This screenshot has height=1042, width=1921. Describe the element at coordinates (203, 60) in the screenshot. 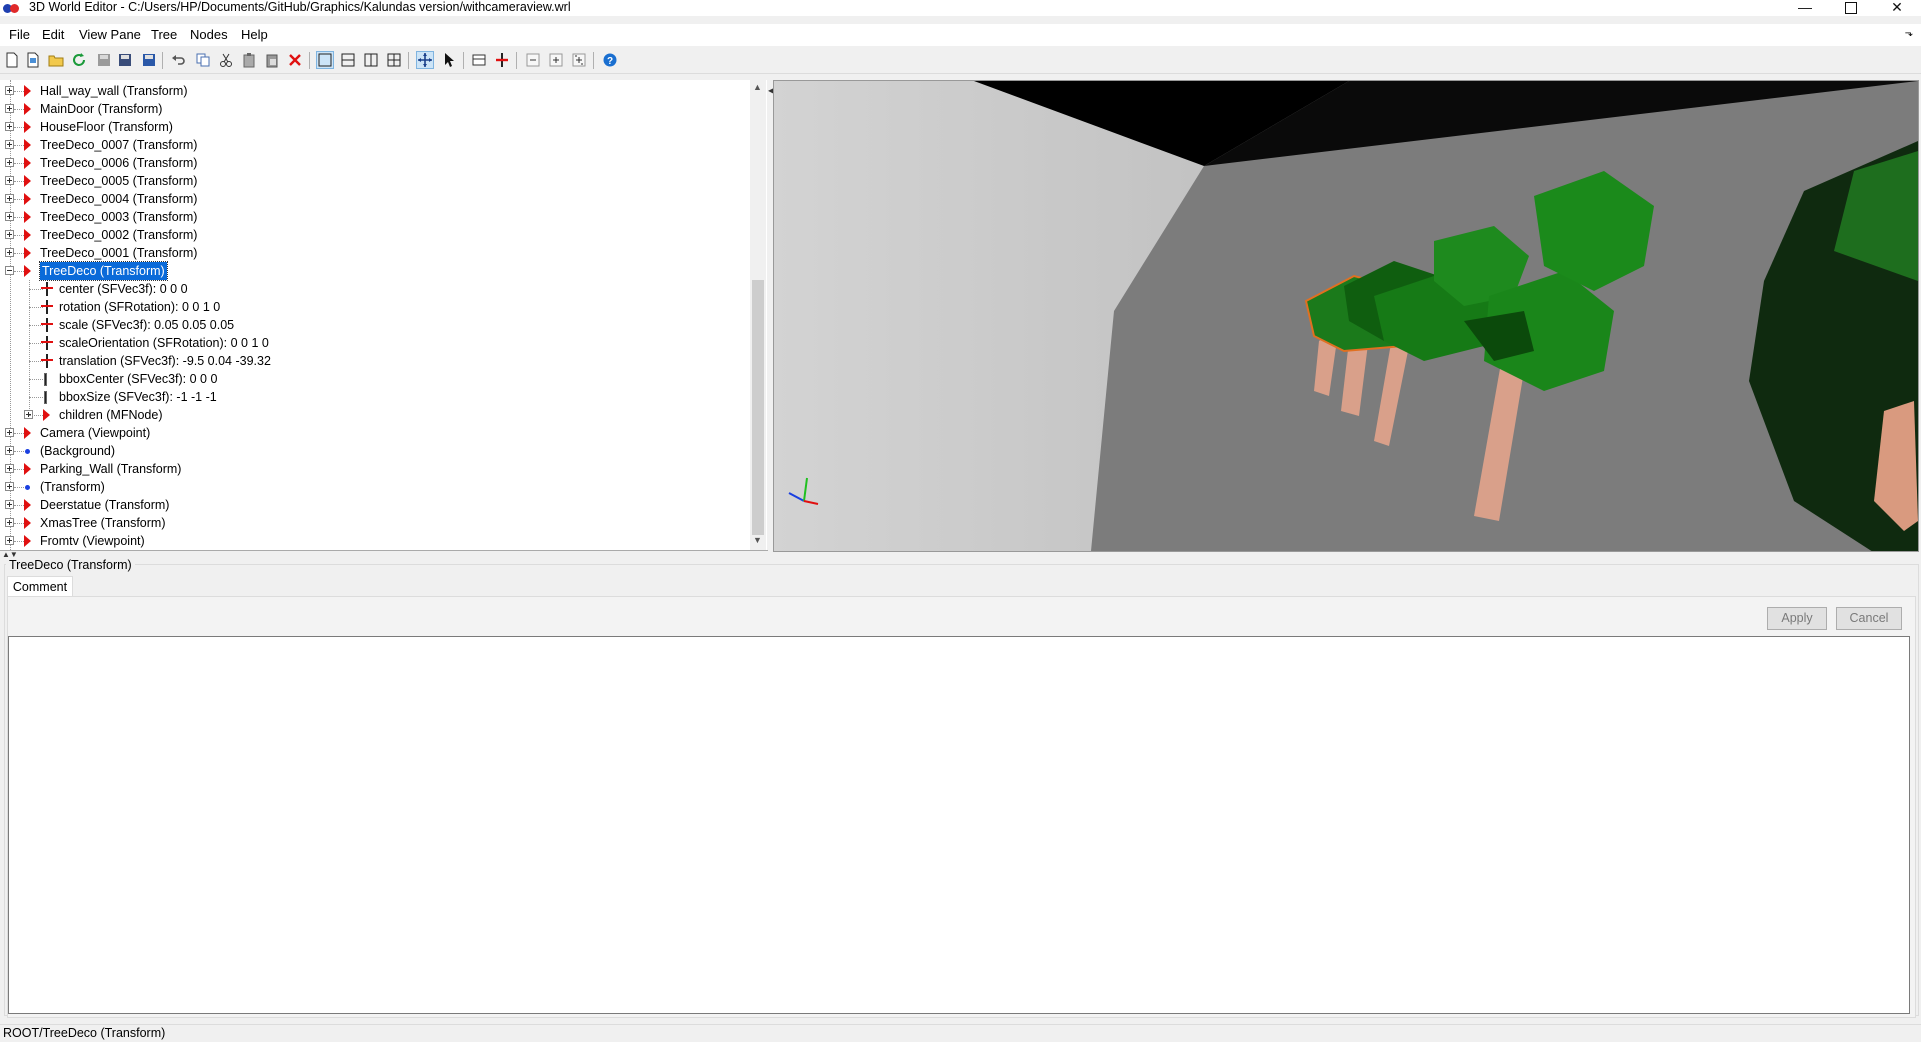

I see `copy-icon` at that location.